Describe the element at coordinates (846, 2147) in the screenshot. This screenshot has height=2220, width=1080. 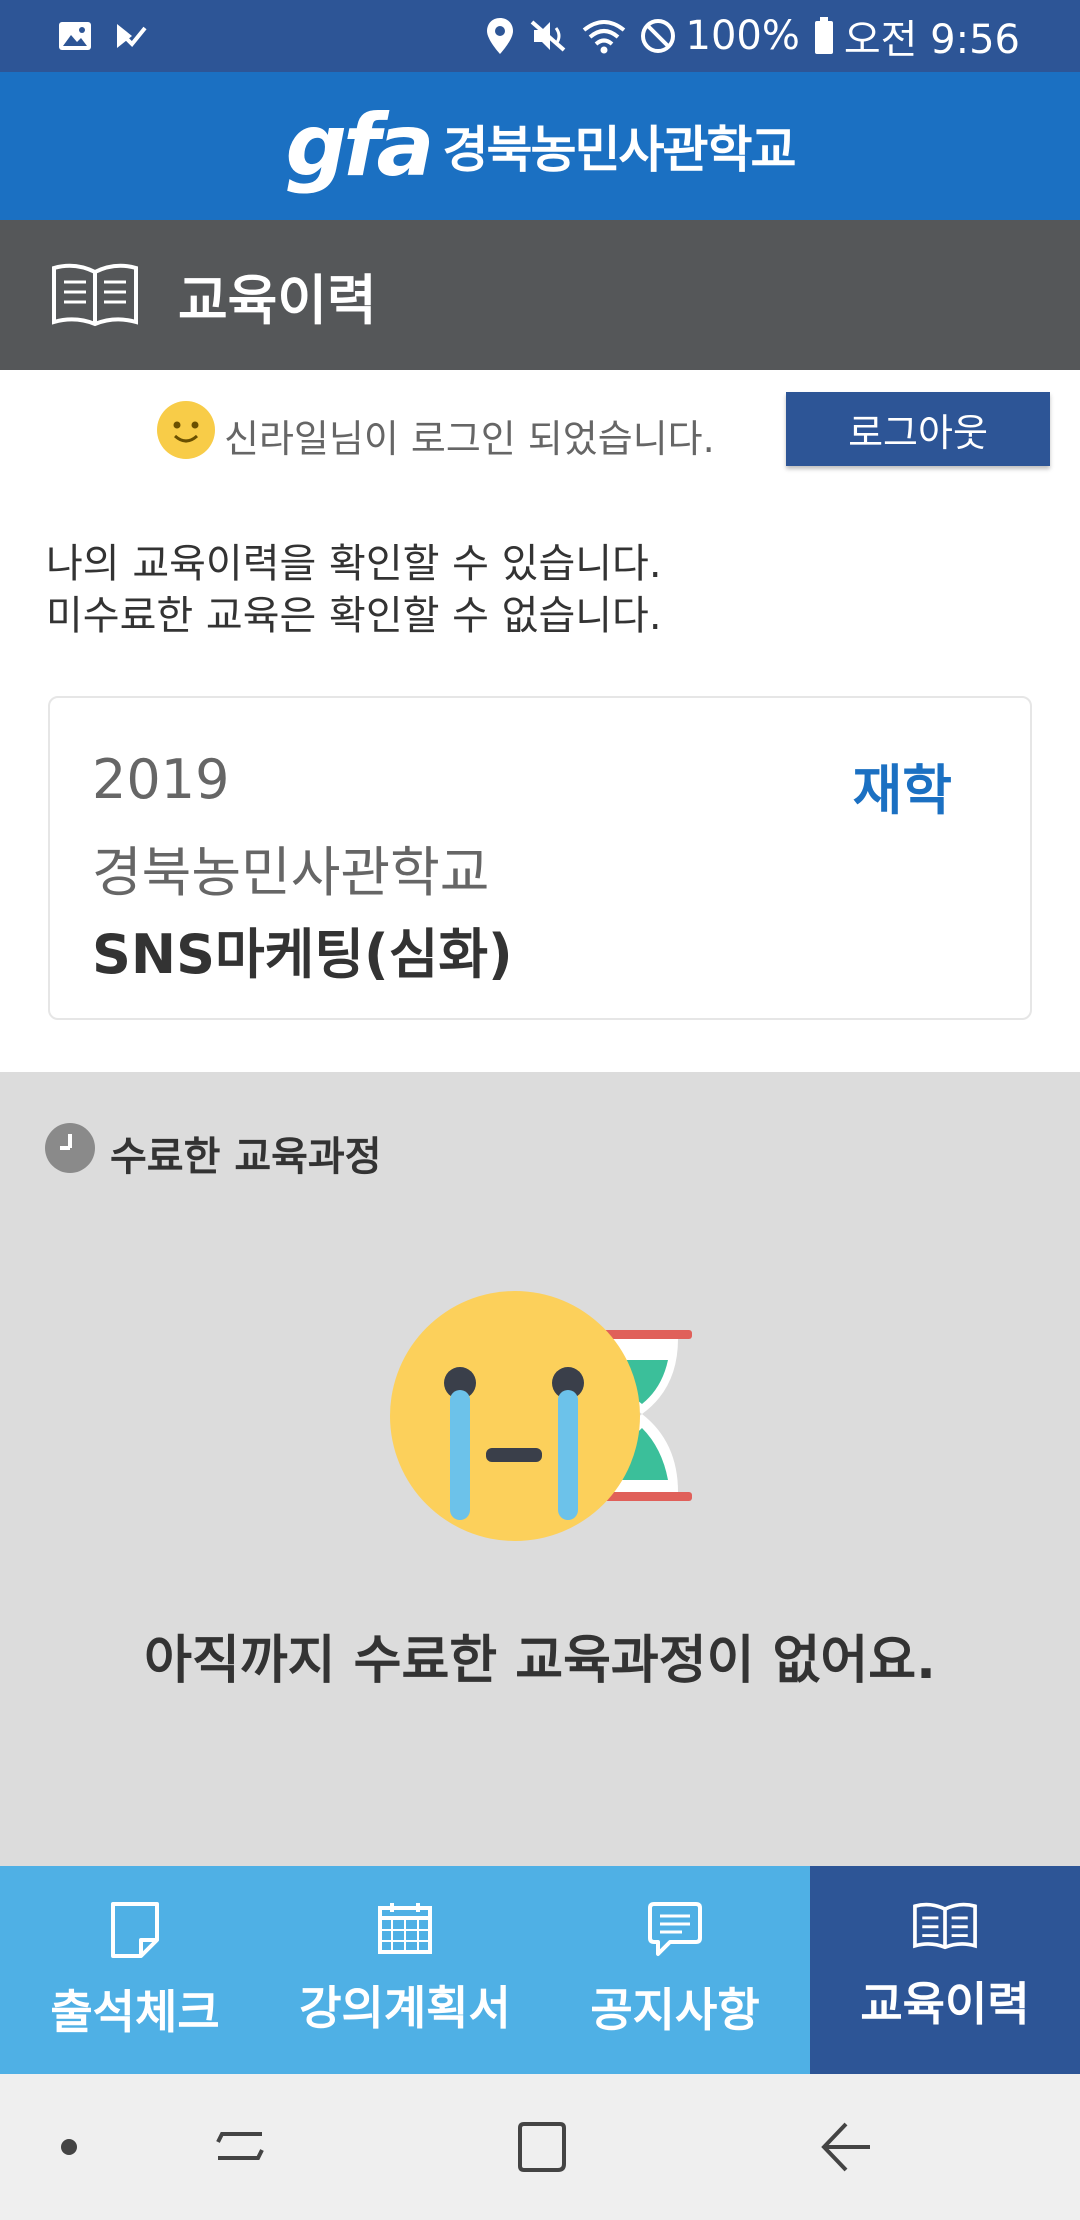
I see `back-icon` at that location.